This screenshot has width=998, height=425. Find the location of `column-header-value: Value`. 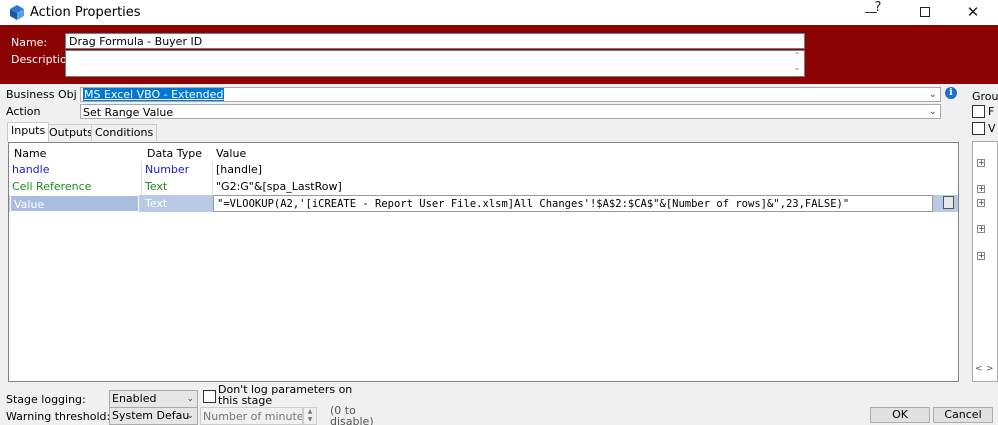

column-header-value: Value is located at coordinates (231, 153).